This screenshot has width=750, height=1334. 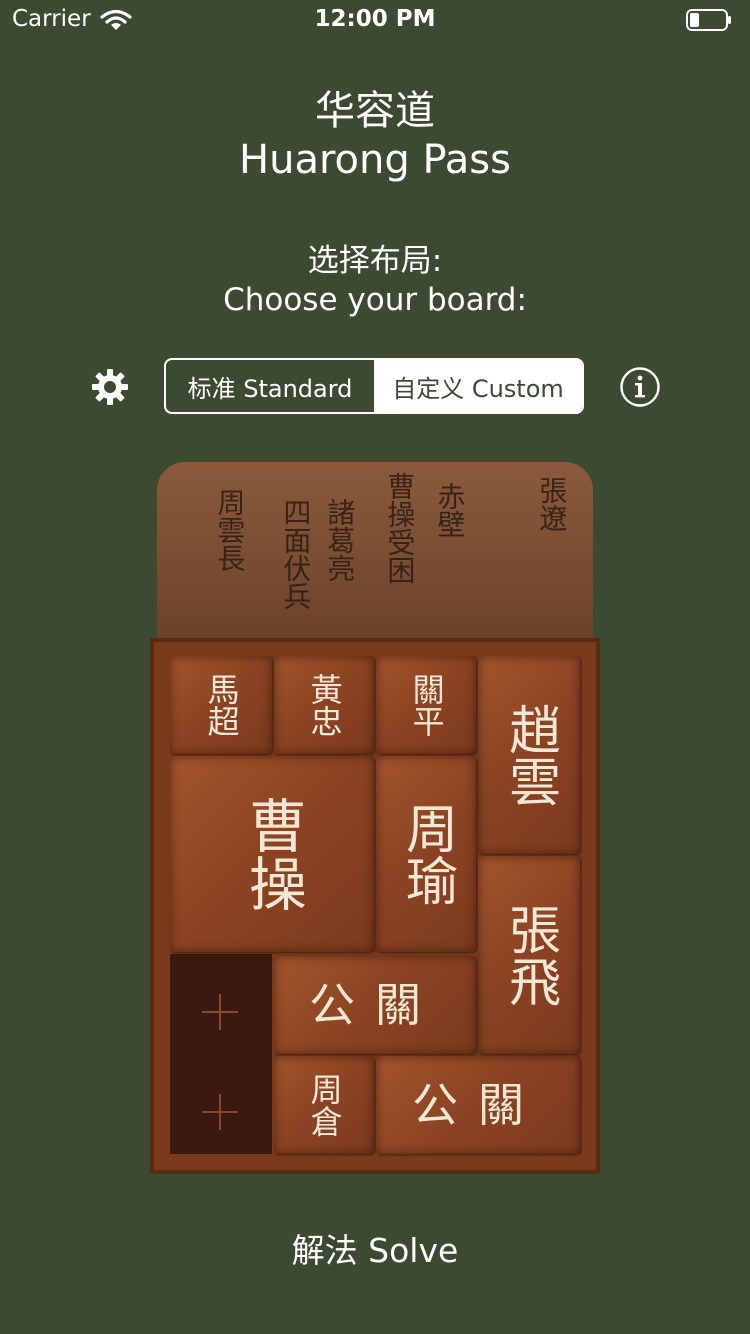 I want to click on piece-guan-gong: 關公, so click(x=375, y=1005).